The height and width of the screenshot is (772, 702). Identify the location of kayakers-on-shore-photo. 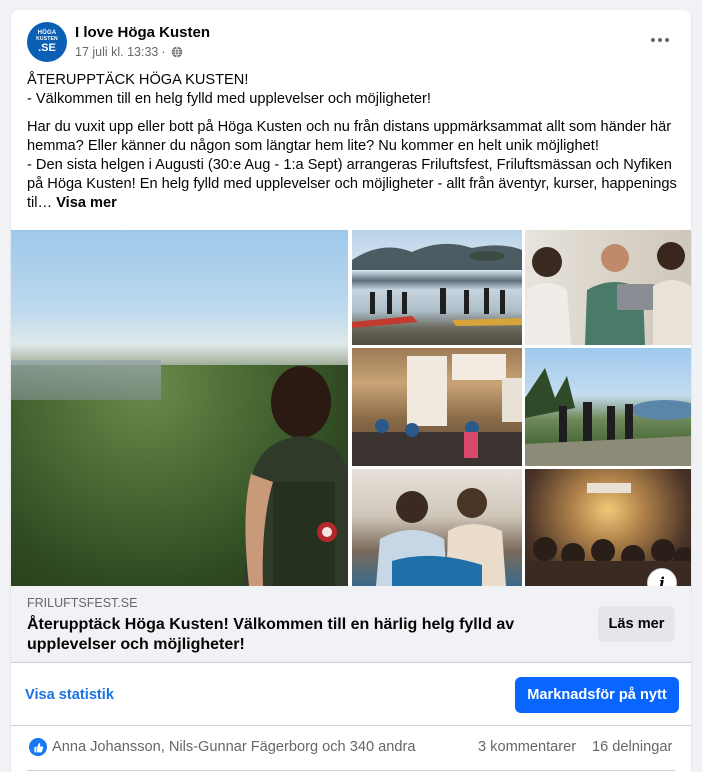
(437, 287).